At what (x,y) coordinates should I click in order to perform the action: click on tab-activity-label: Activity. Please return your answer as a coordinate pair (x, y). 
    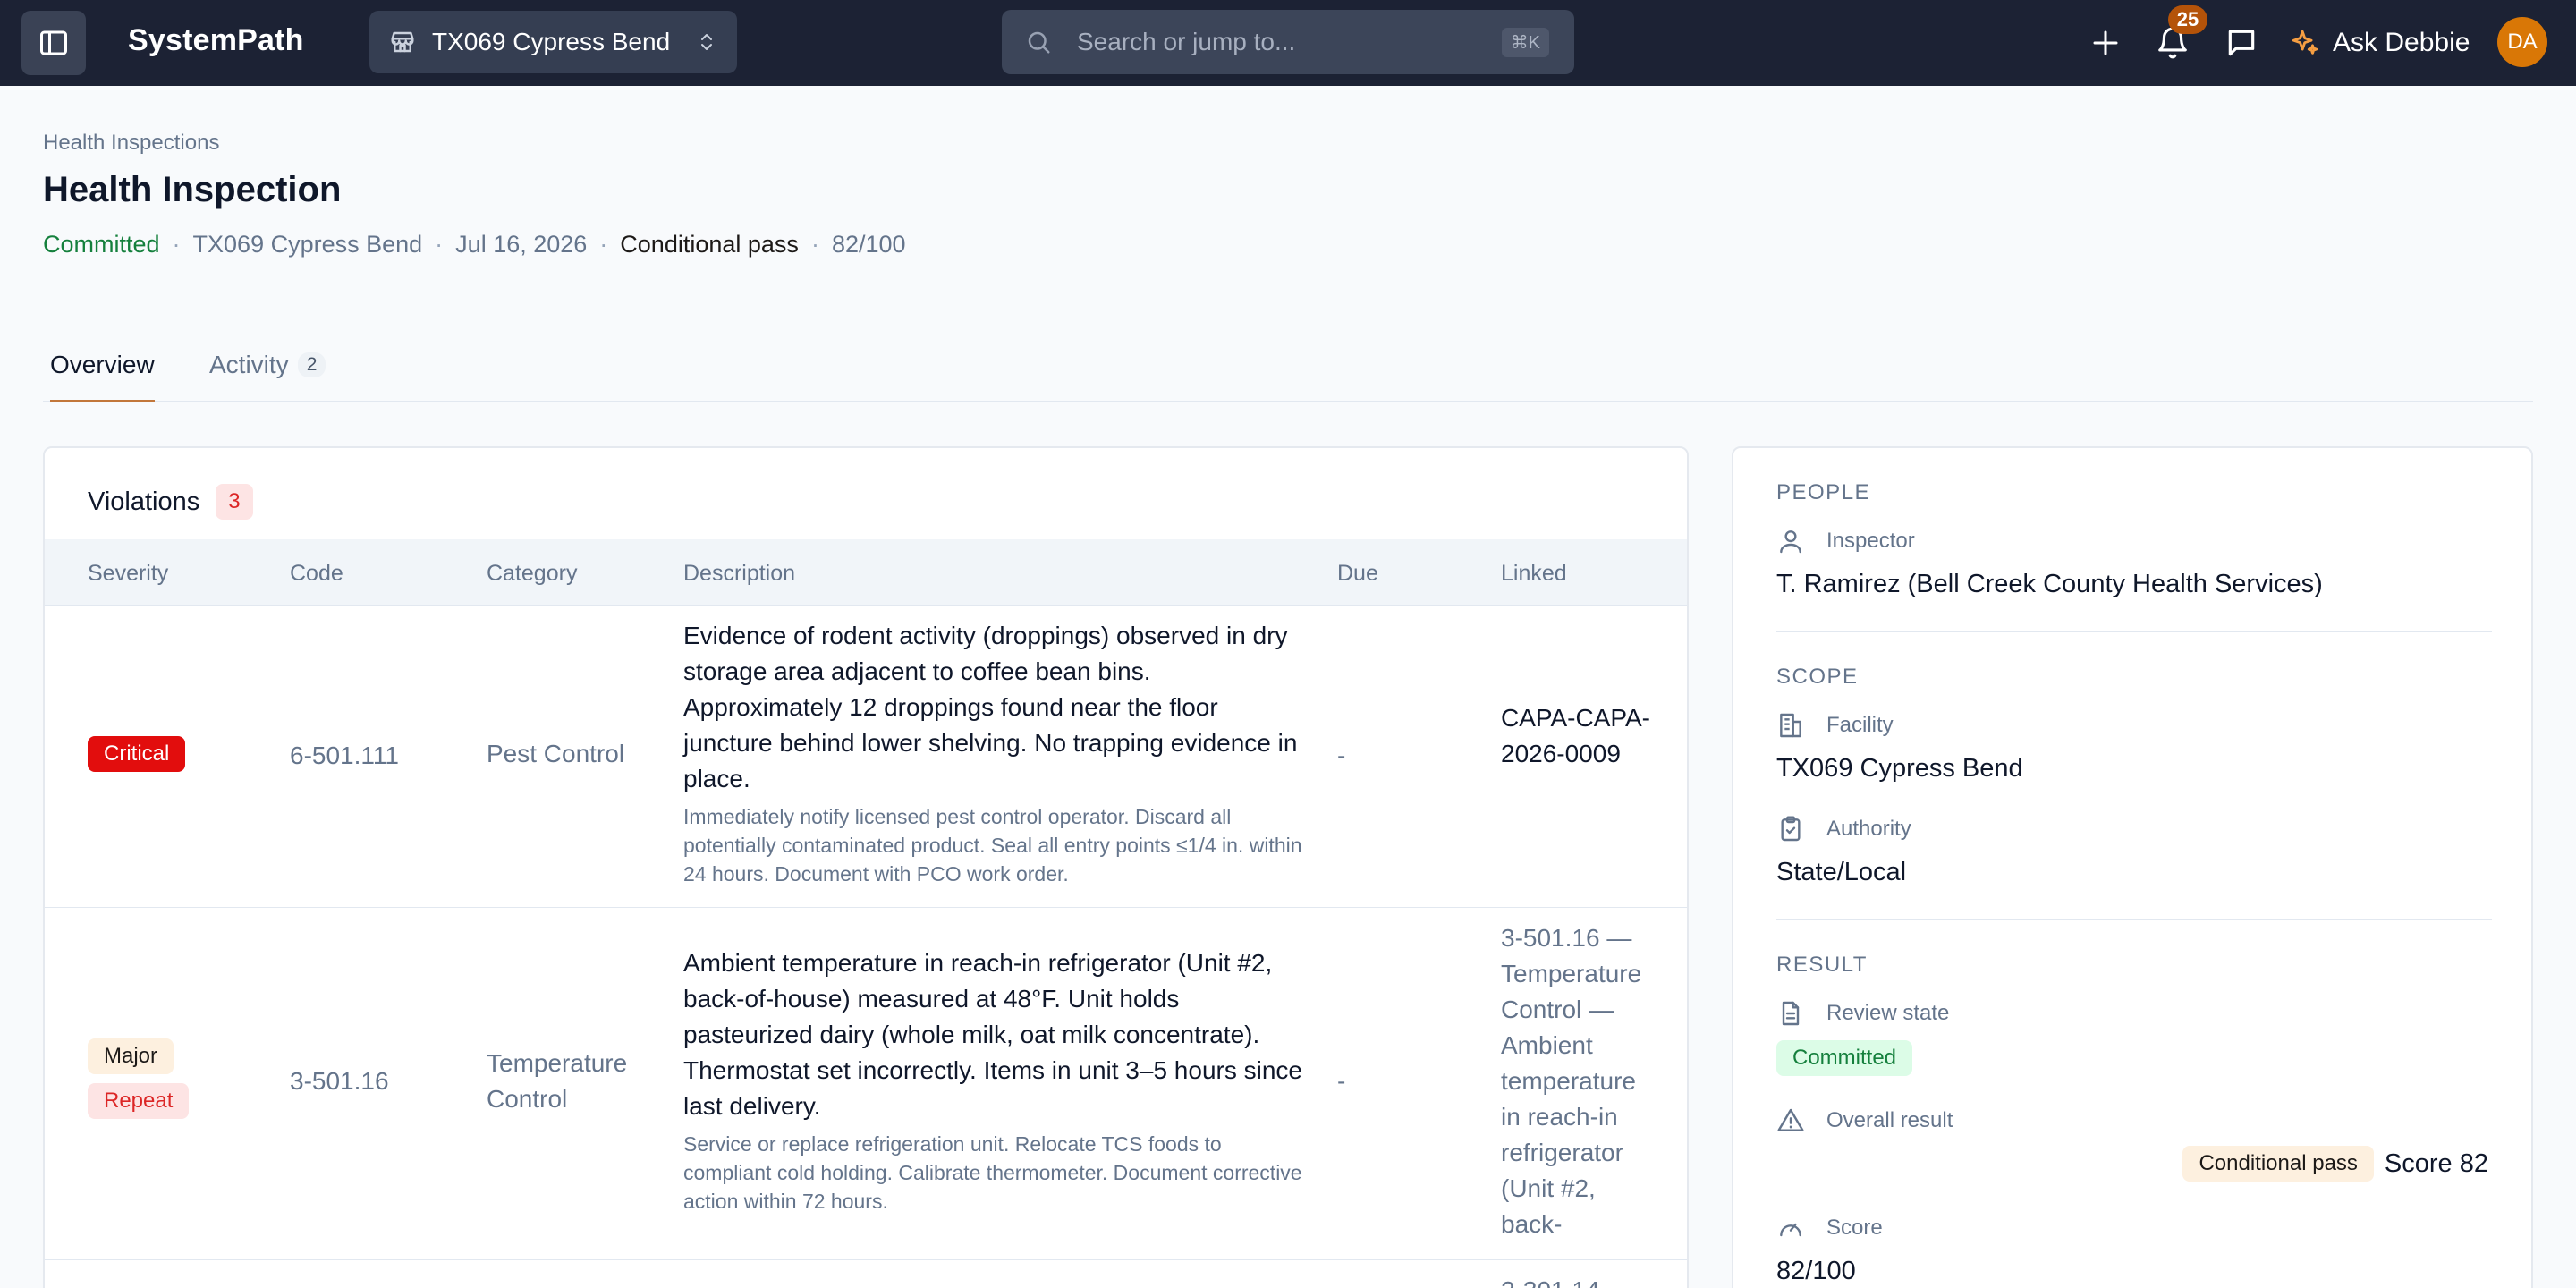
    Looking at the image, I should click on (249, 364).